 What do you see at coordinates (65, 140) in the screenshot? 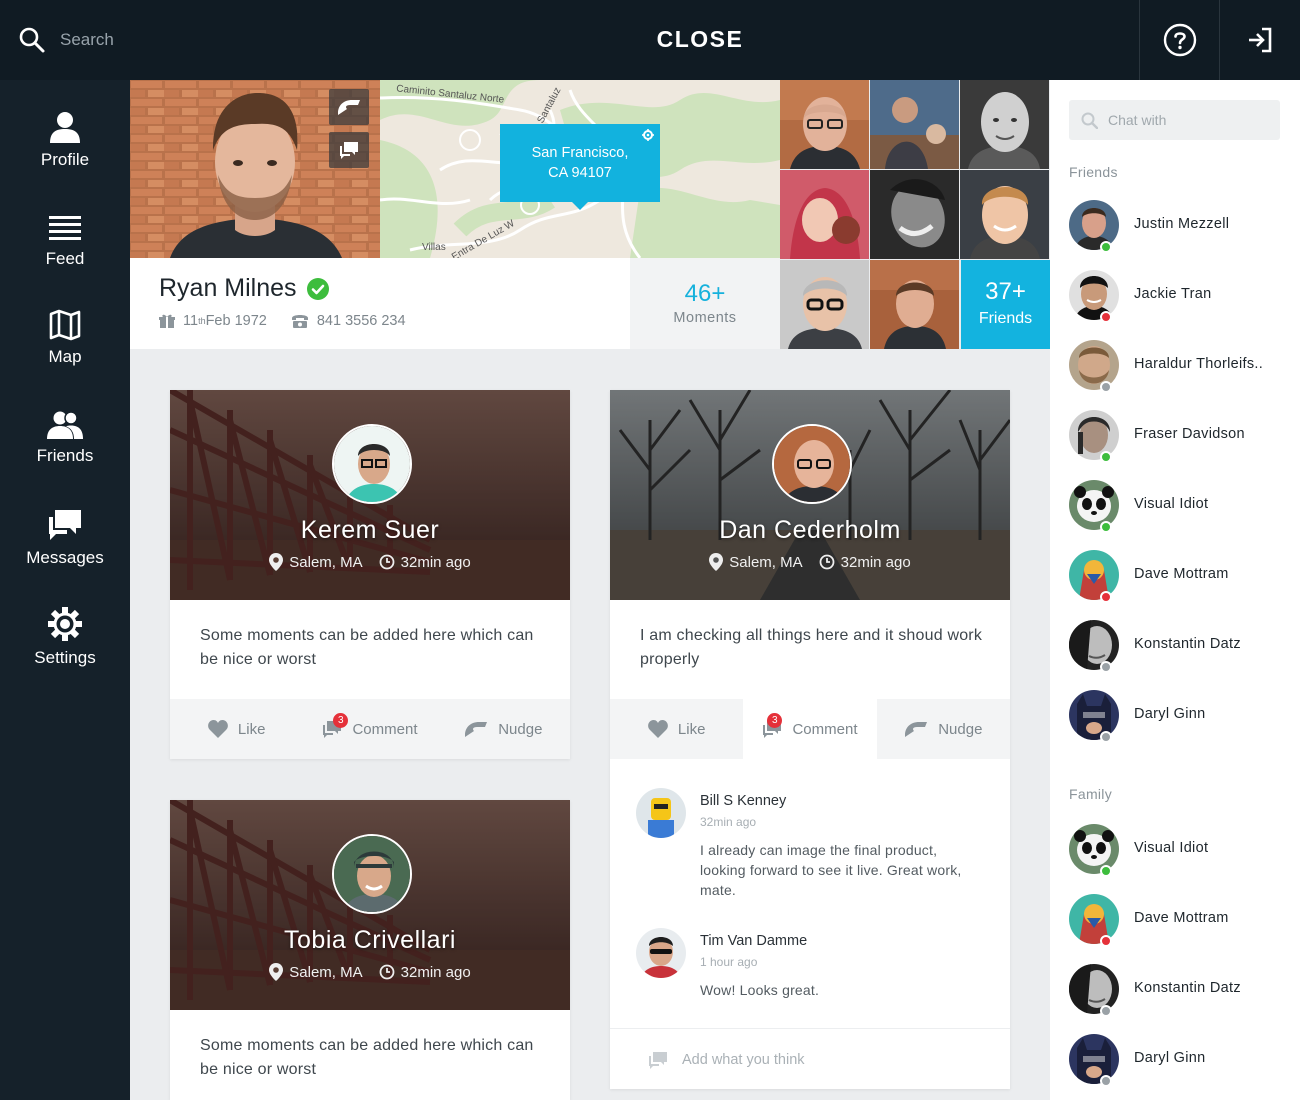
I see `sidebar-item-profile: Profile` at bounding box center [65, 140].